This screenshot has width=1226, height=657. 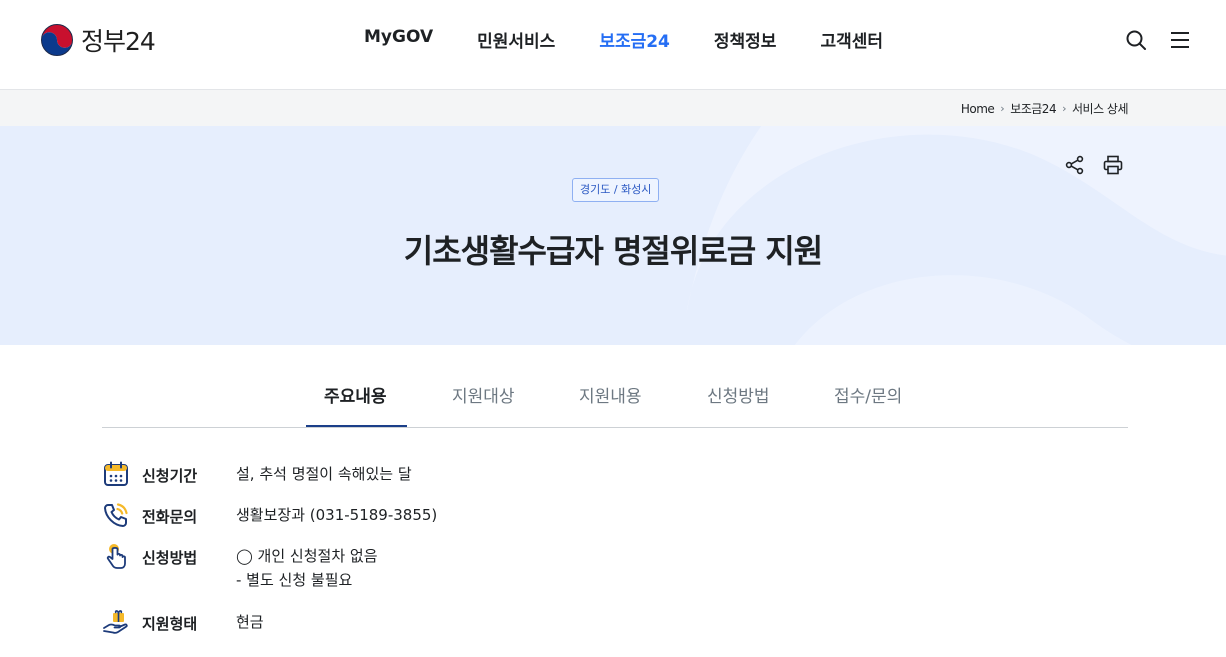 What do you see at coordinates (610, 394) in the screenshot?
I see `tab-support-details: 지원내용` at bounding box center [610, 394].